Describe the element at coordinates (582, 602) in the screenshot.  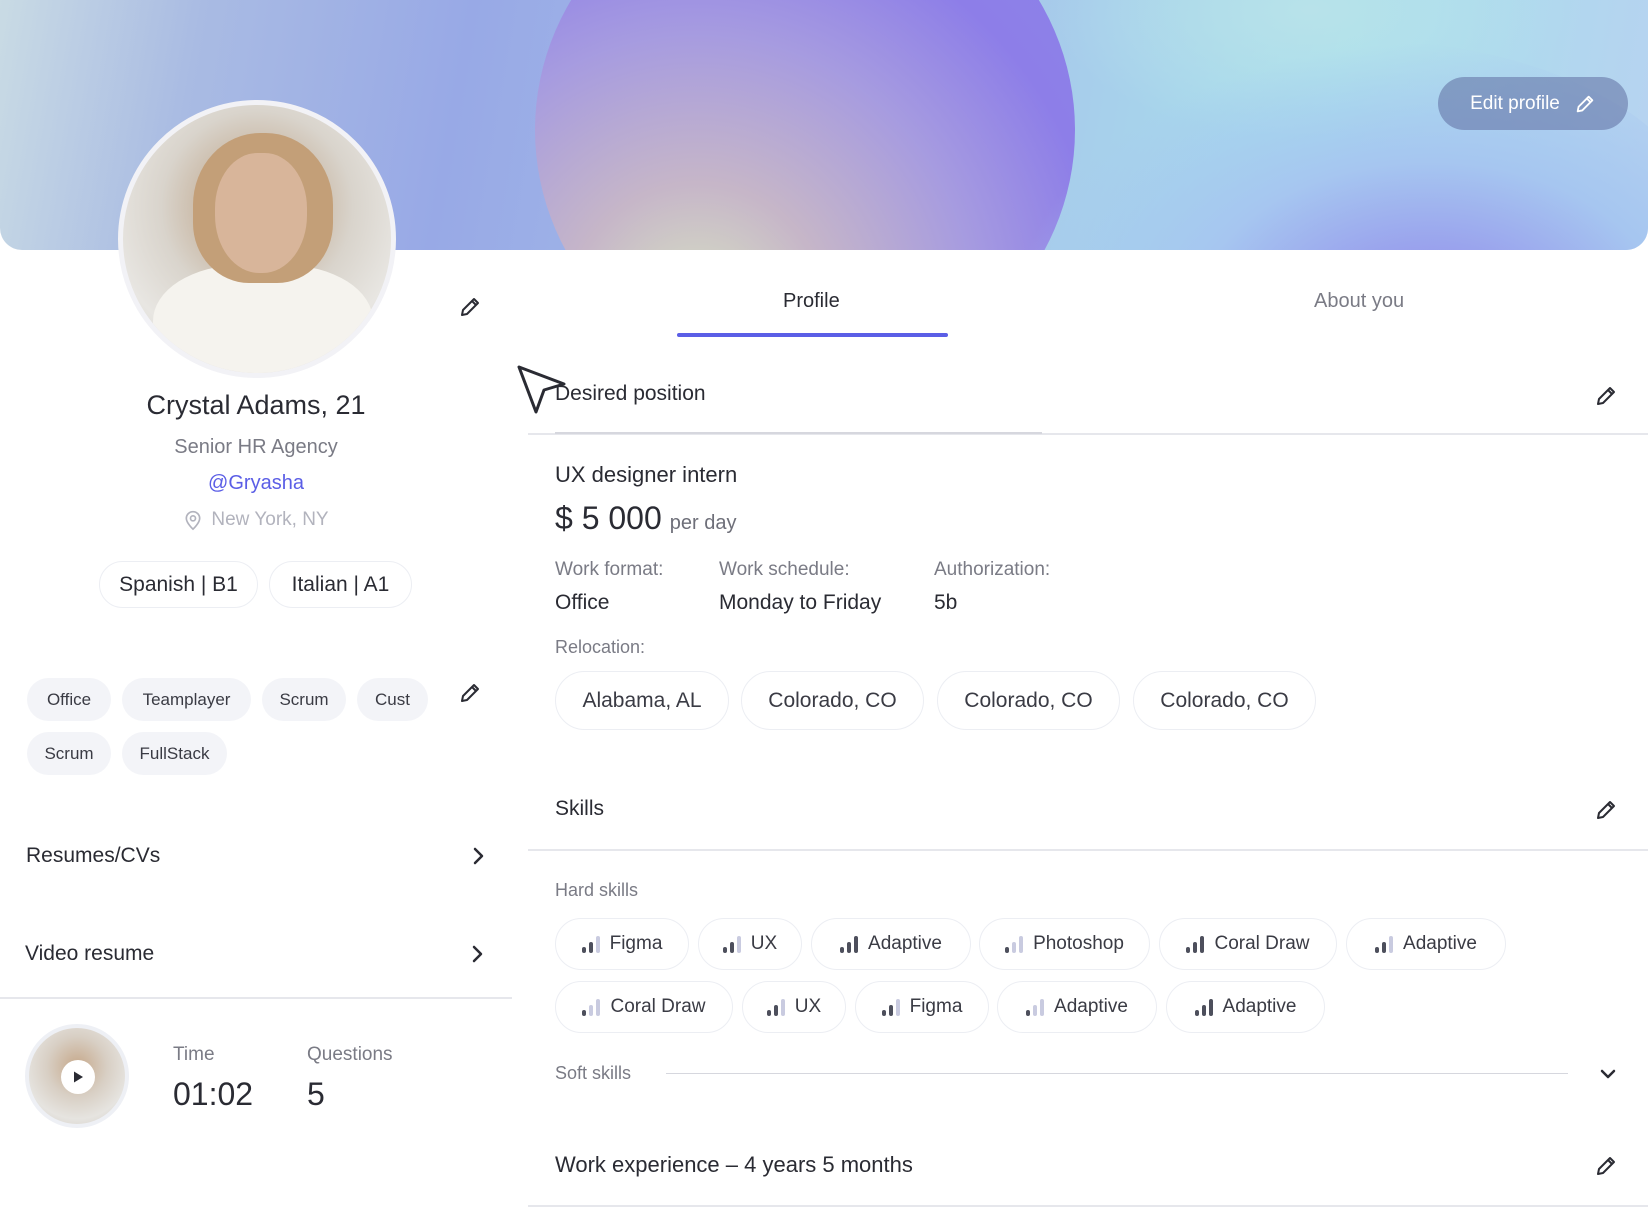
I see `work-format-value: Office` at that location.